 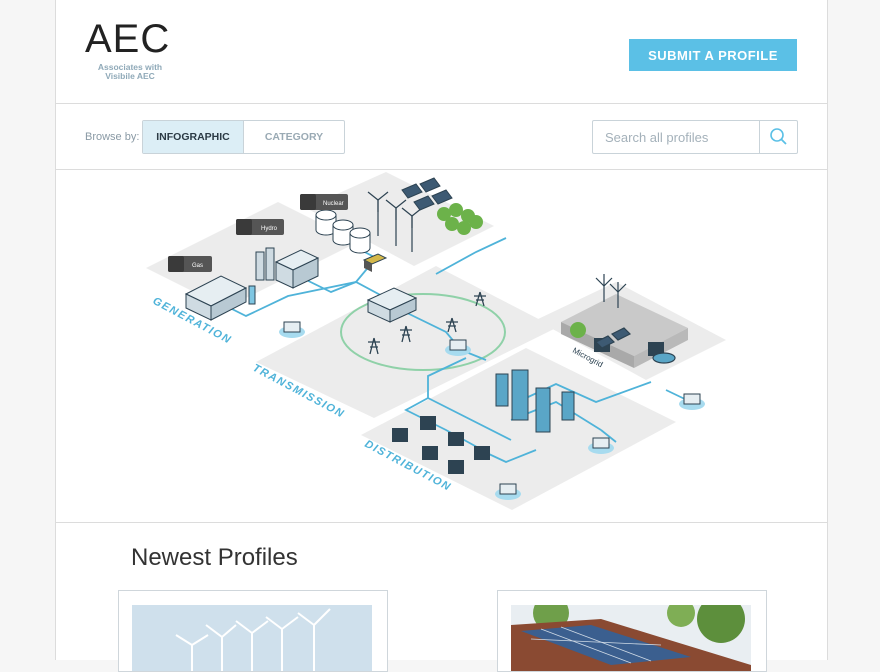 What do you see at coordinates (197, 266) in the screenshot?
I see `tag-gas-label: Gas` at bounding box center [197, 266].